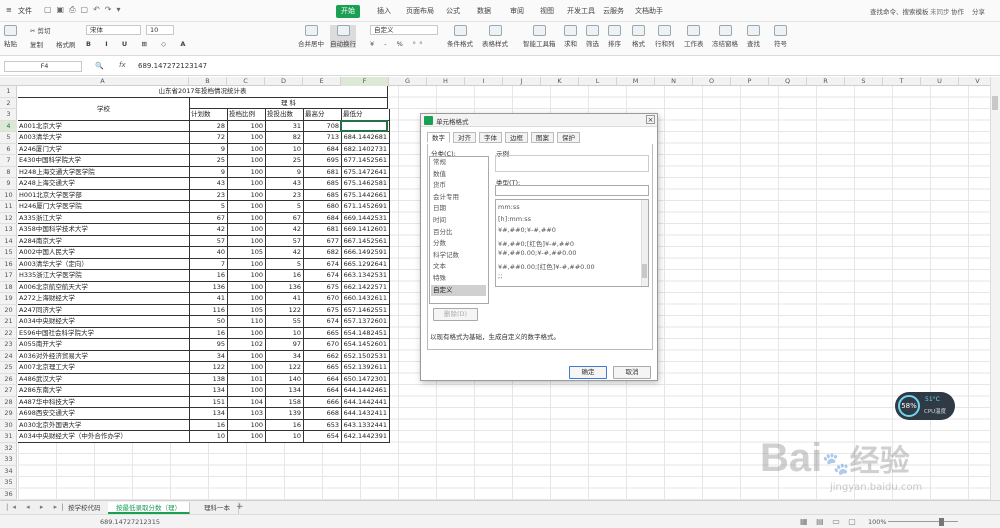 The width and height of the screenshot is (1000, 528). I want to click on data-cell: 662.1422571, so click(366, 287).